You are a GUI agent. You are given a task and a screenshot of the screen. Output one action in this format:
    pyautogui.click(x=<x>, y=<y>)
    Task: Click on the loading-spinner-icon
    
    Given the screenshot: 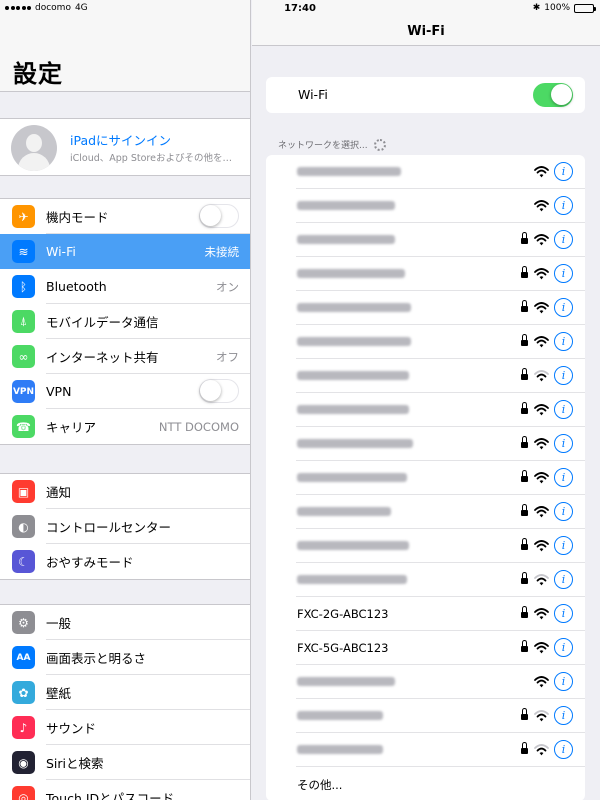 What is the action you would take?
    pyautogui.click(x=379, y=144)
    